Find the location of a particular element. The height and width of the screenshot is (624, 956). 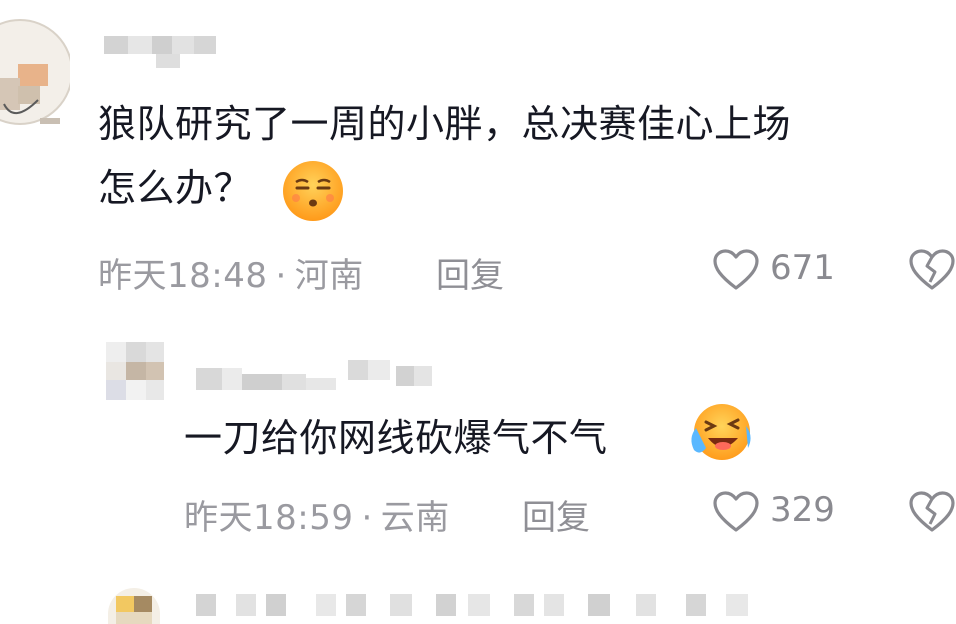

comment-meta: 昨天18:48 · 河南 is located at coordinates (231, 272).